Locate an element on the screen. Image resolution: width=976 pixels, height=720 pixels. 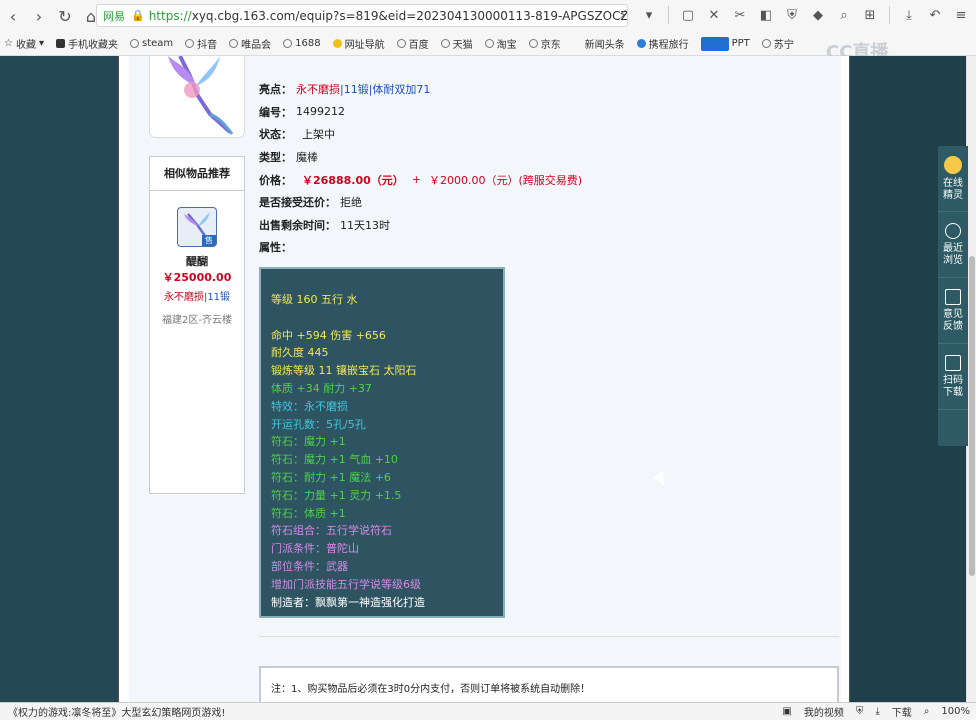
purchase-note: 注：1、购买物品后必须在3时0分内支付，否则订单将被系统自动删除！ is located at coordinates (549, 684).